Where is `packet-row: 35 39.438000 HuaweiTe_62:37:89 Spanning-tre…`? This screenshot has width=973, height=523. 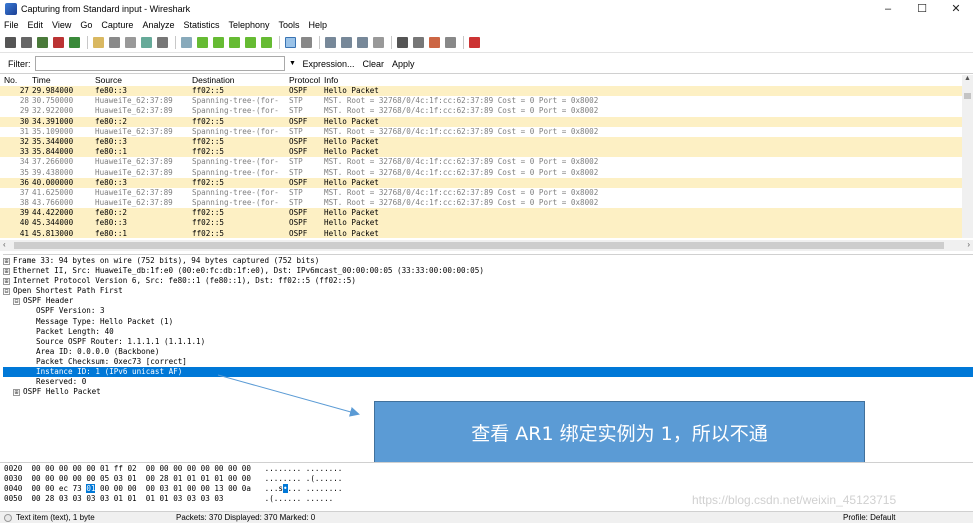 packet-row: 35 39.438000 HuaweiTe_62:37:89 Spanning-tre… is located at coordinates (481, 172).